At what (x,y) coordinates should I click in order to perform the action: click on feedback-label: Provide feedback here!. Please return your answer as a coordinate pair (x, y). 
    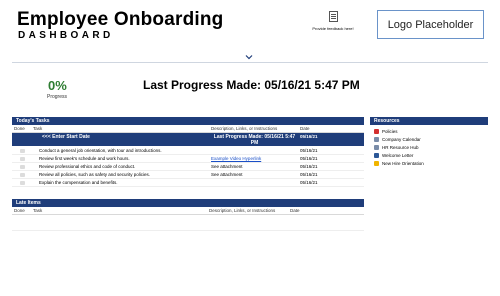
    Looking at the image, I should click on (333, 28).